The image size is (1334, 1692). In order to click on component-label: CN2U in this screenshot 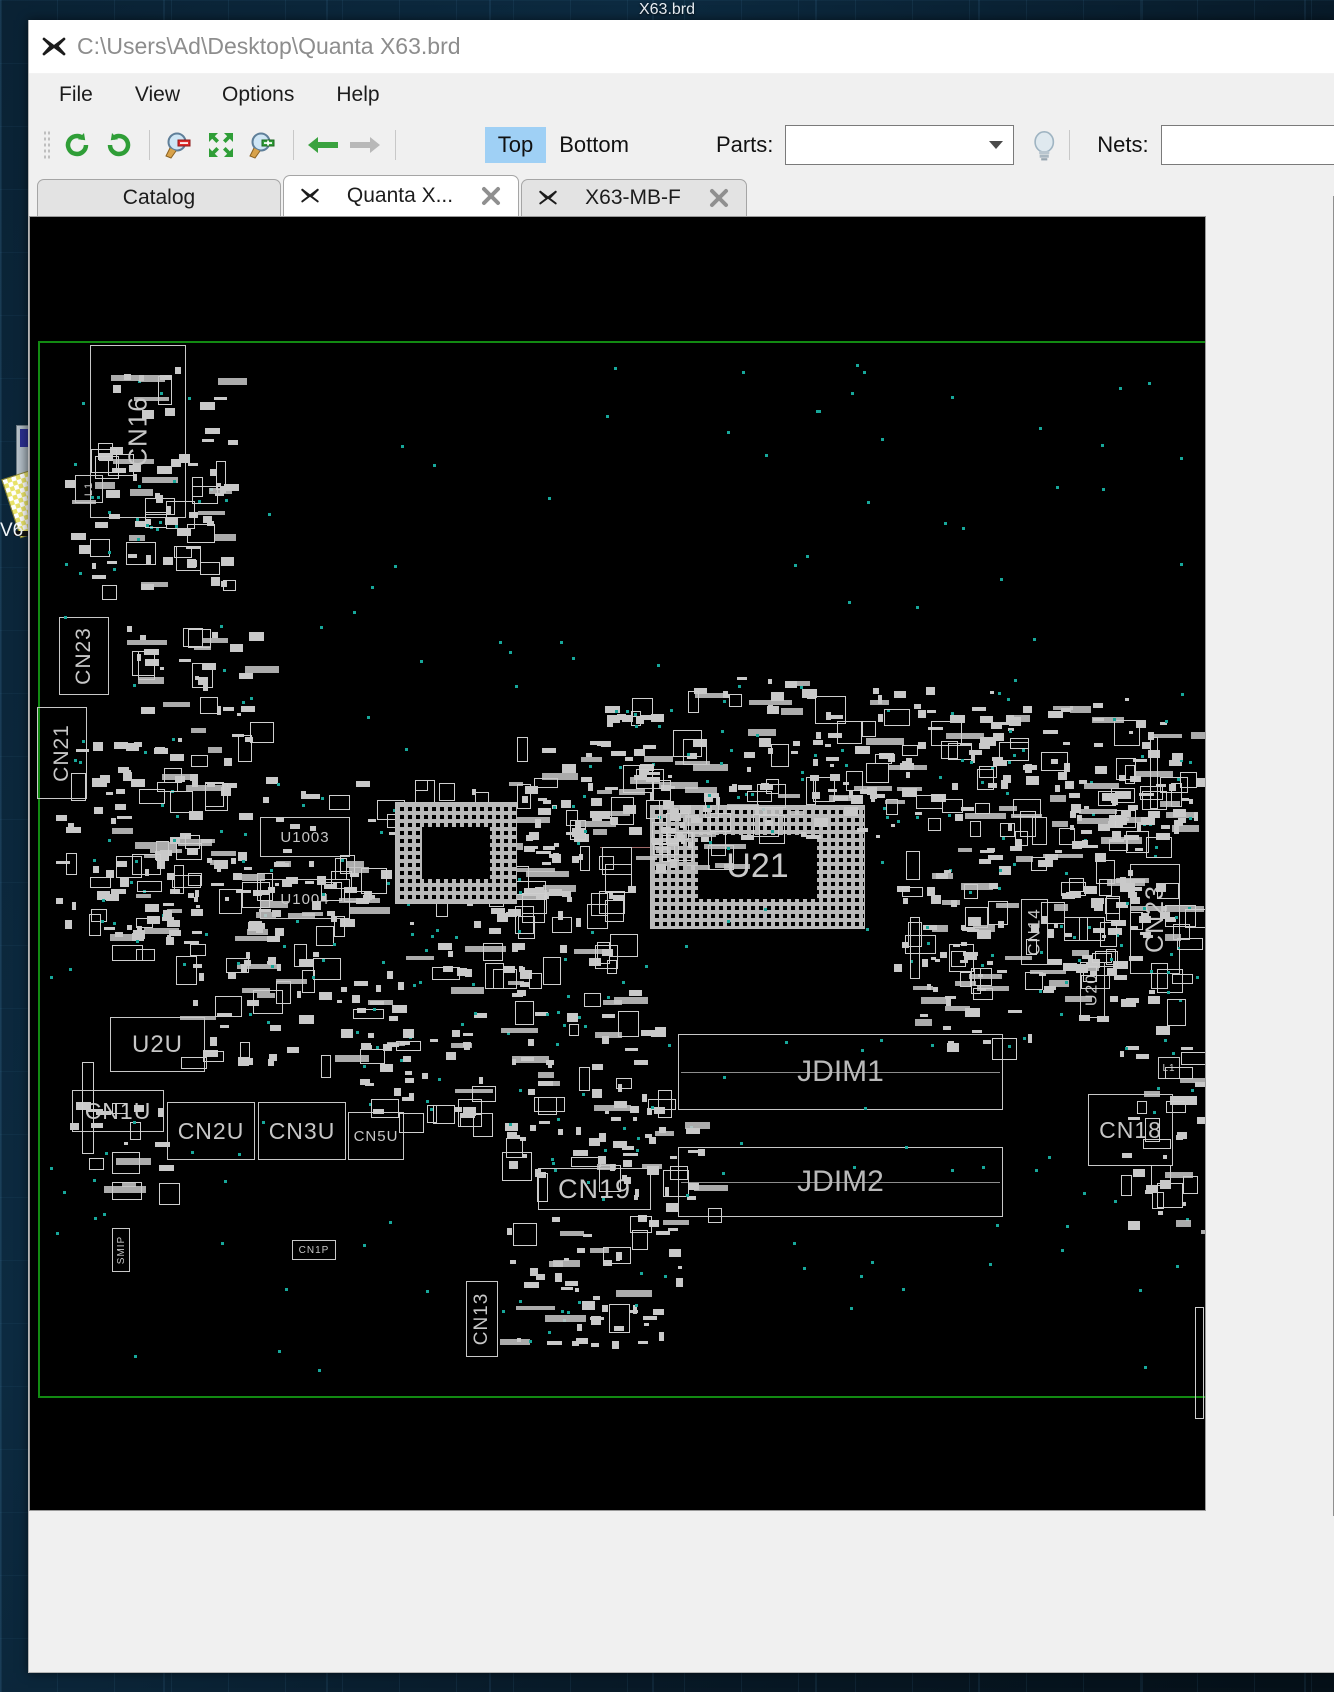, I will do `click(211, 1130)`.